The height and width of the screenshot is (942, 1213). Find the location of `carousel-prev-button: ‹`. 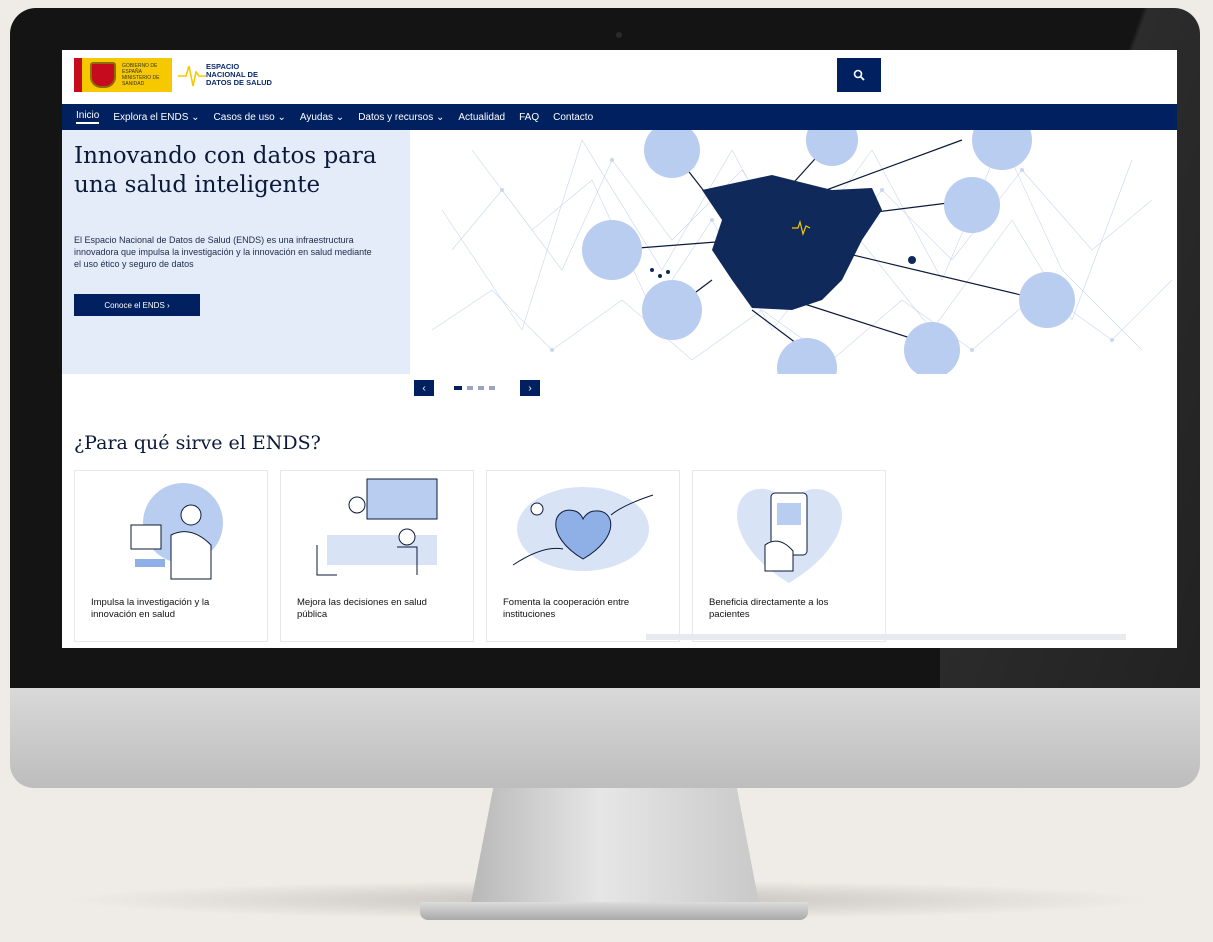

carousel-prev-button: ‹ is located at coordinates (424, 388).